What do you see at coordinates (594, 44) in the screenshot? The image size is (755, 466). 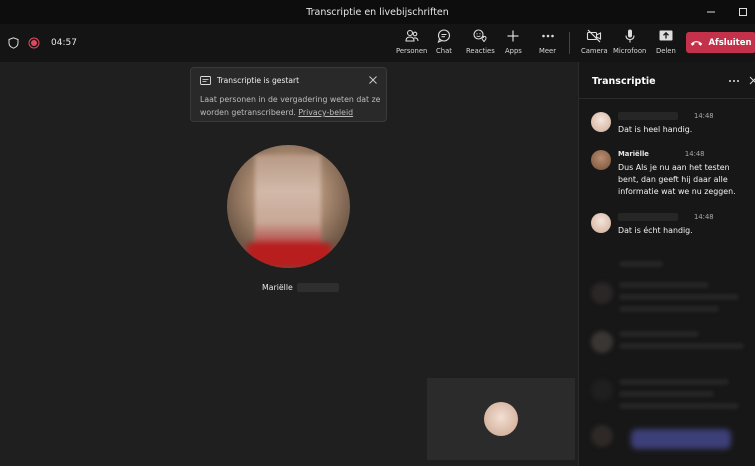 I see `camera-button: Camera` at bounding box center [594, 44].